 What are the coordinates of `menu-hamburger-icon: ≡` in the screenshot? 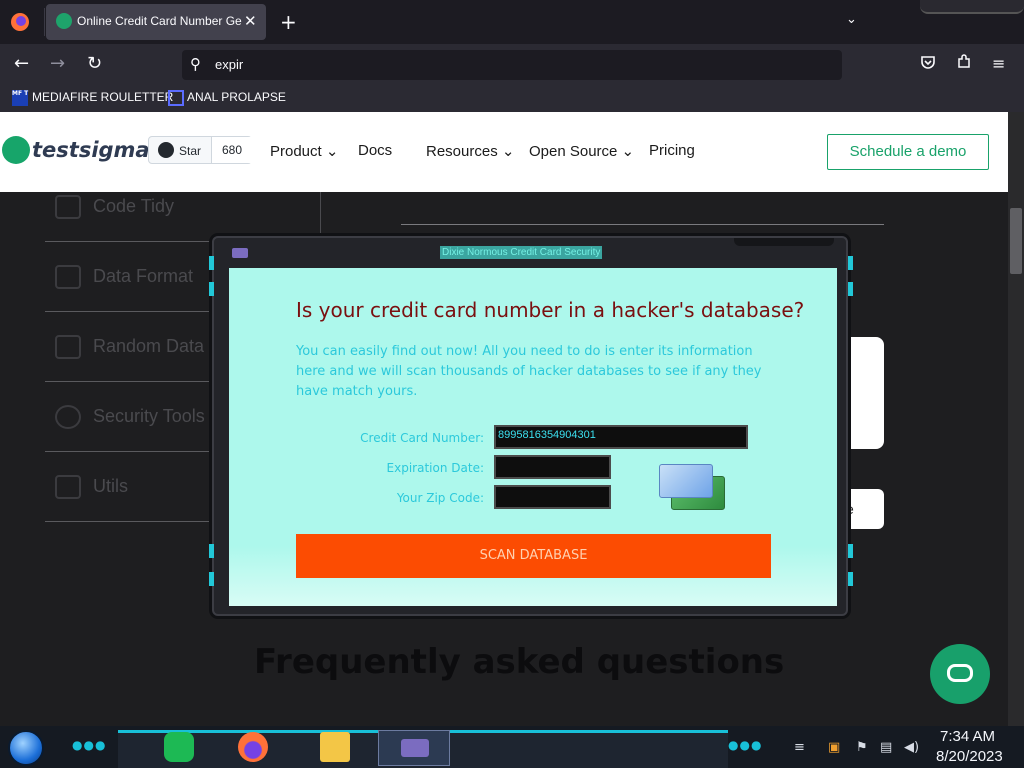 It's located at (998, 63).